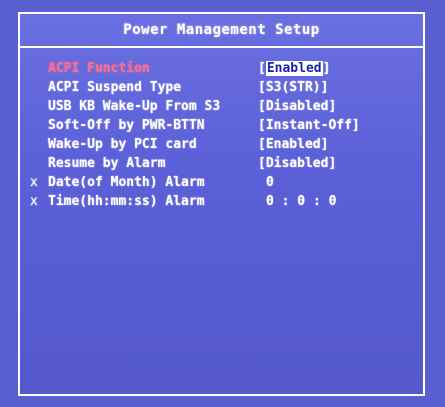  I want to click on setting-value: Instant-Off, so click(309, 125).